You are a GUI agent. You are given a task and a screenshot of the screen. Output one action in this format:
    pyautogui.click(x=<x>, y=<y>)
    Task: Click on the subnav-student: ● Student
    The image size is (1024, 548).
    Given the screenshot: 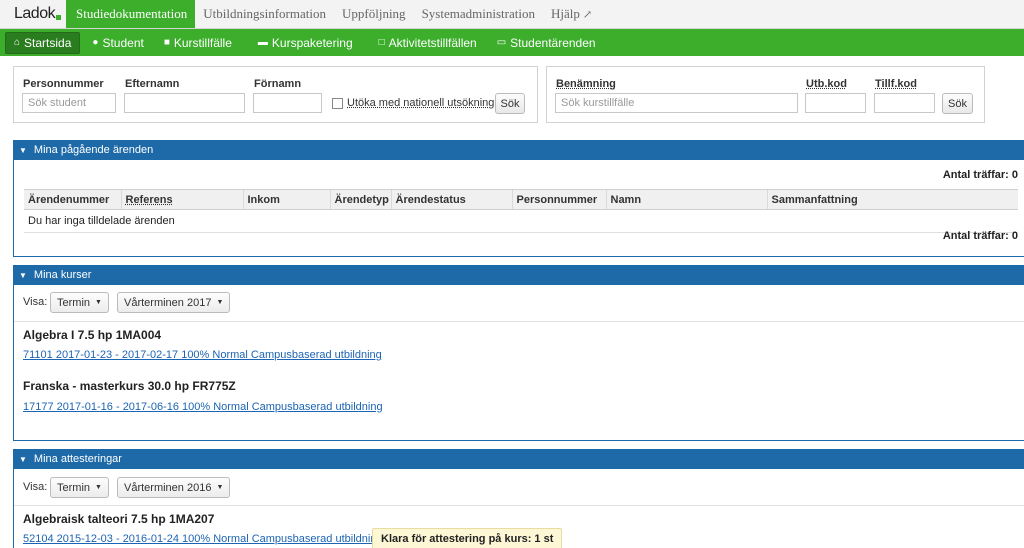 What is the action you would take?
    pyautogui.click(x=117, y=43)
    